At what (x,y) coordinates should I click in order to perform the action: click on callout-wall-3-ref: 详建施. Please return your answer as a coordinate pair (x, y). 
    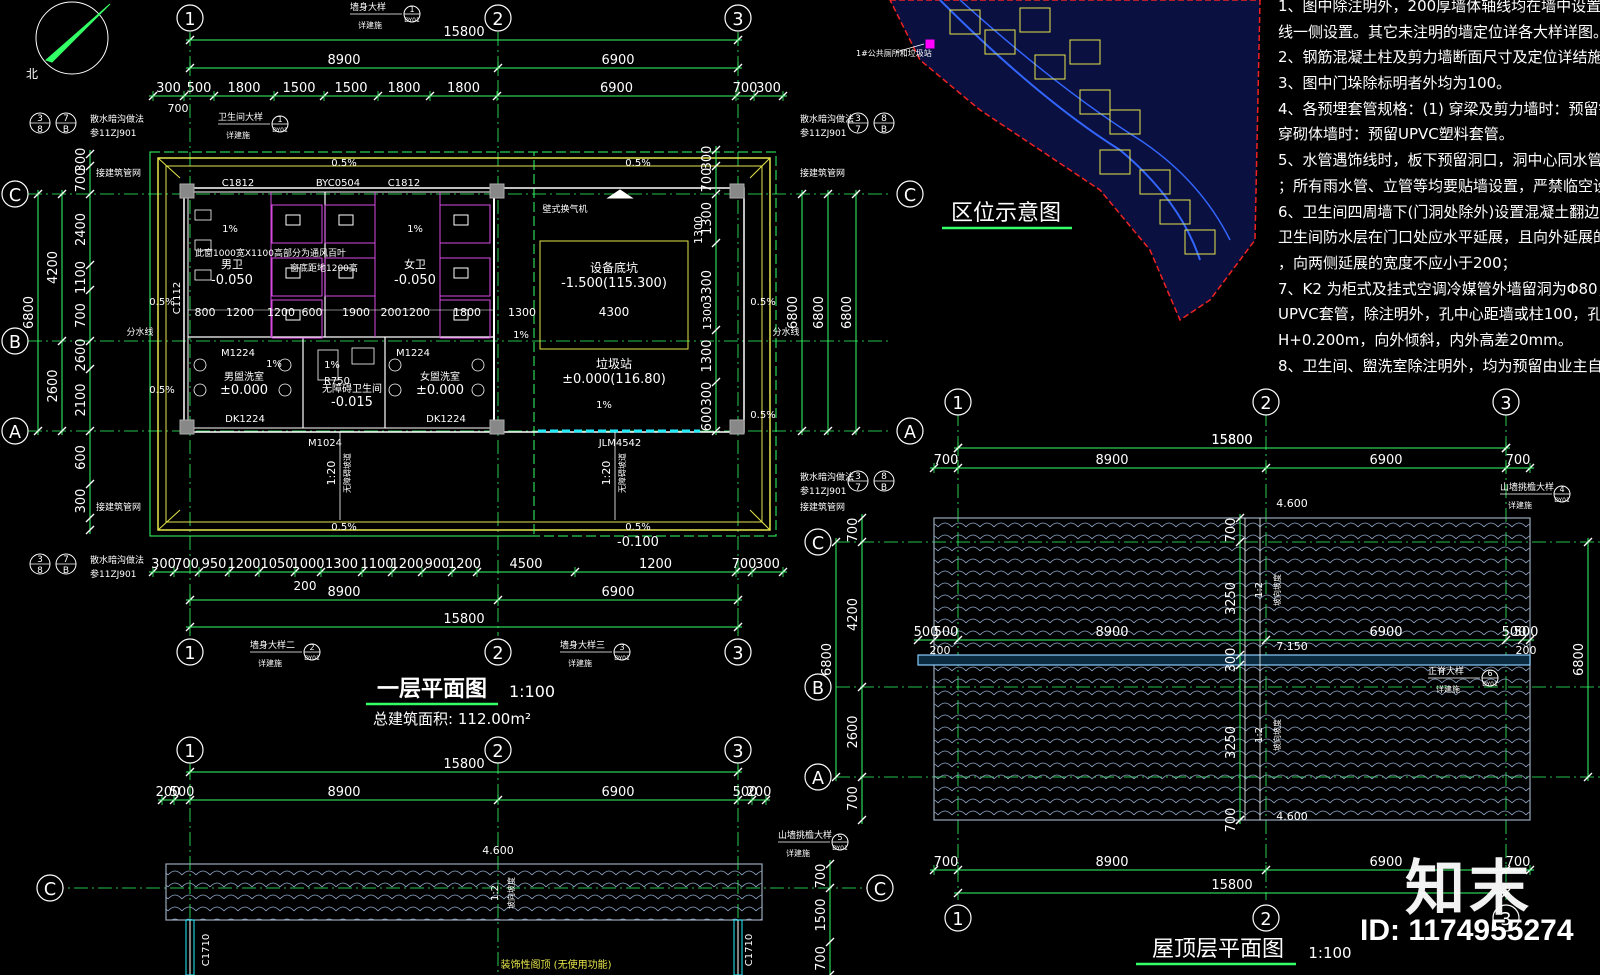
    Looking at the image, I should click on (580, 663).